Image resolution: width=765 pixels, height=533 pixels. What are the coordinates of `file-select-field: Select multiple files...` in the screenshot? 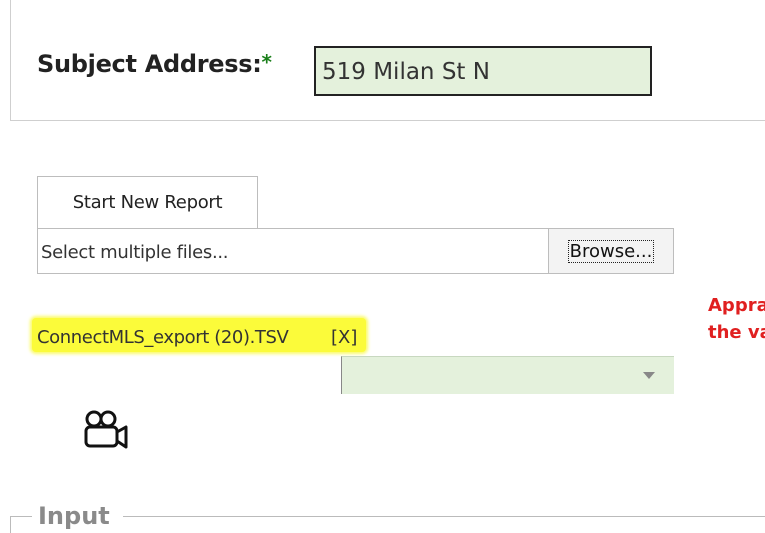 It's located at (293, 251).